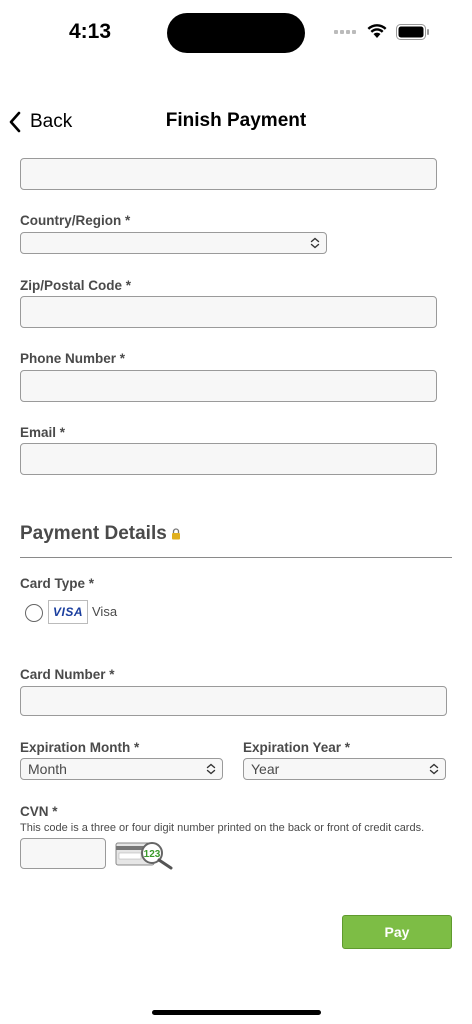  I want to click on visa-logo-text: VISA, so click(67, 612).